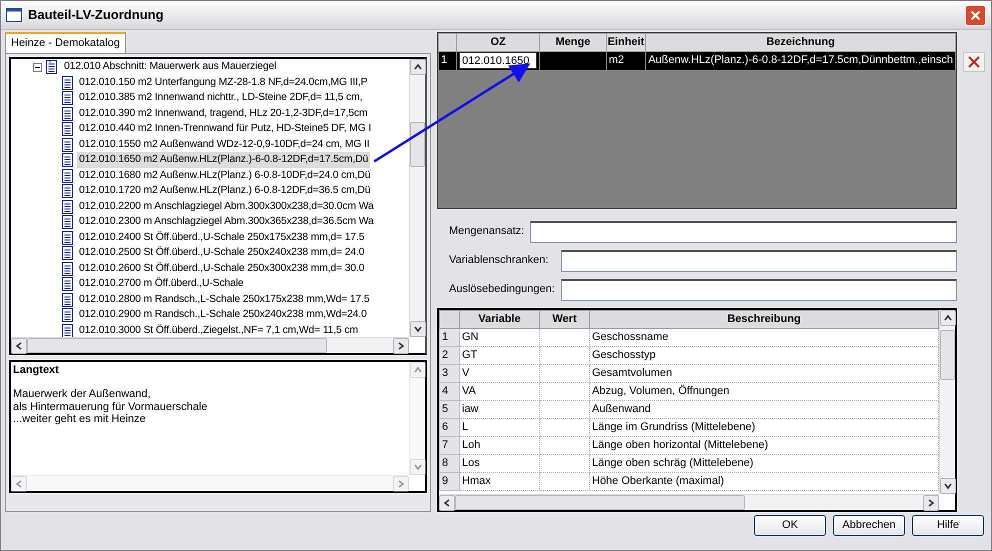 The image size is (992, 551). I want to click on table-cell: Länge oben schräg (Mittelebene), so click(764, 463).